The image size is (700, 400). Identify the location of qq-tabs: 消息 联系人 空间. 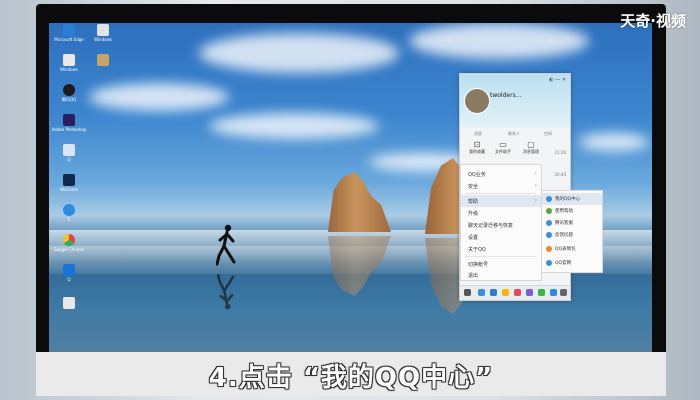
(515, 133).